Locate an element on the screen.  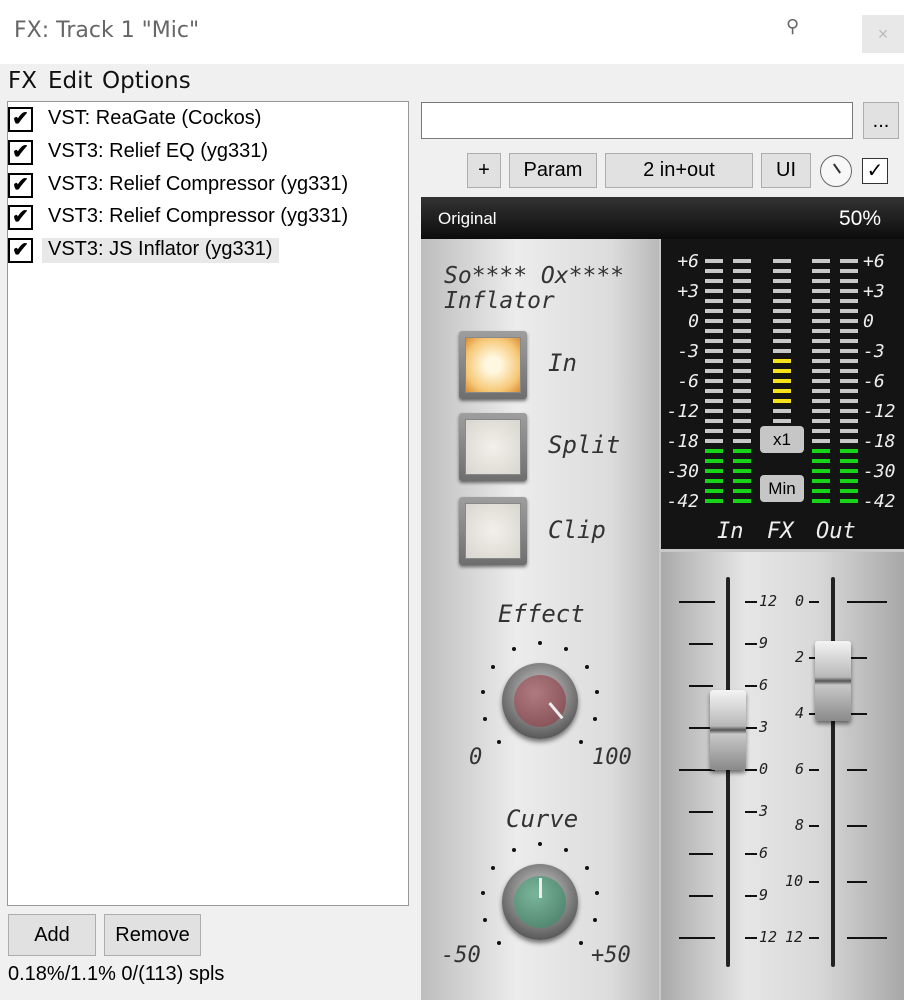
pin-icon: ⚲ is located at coordinates (792, 26).